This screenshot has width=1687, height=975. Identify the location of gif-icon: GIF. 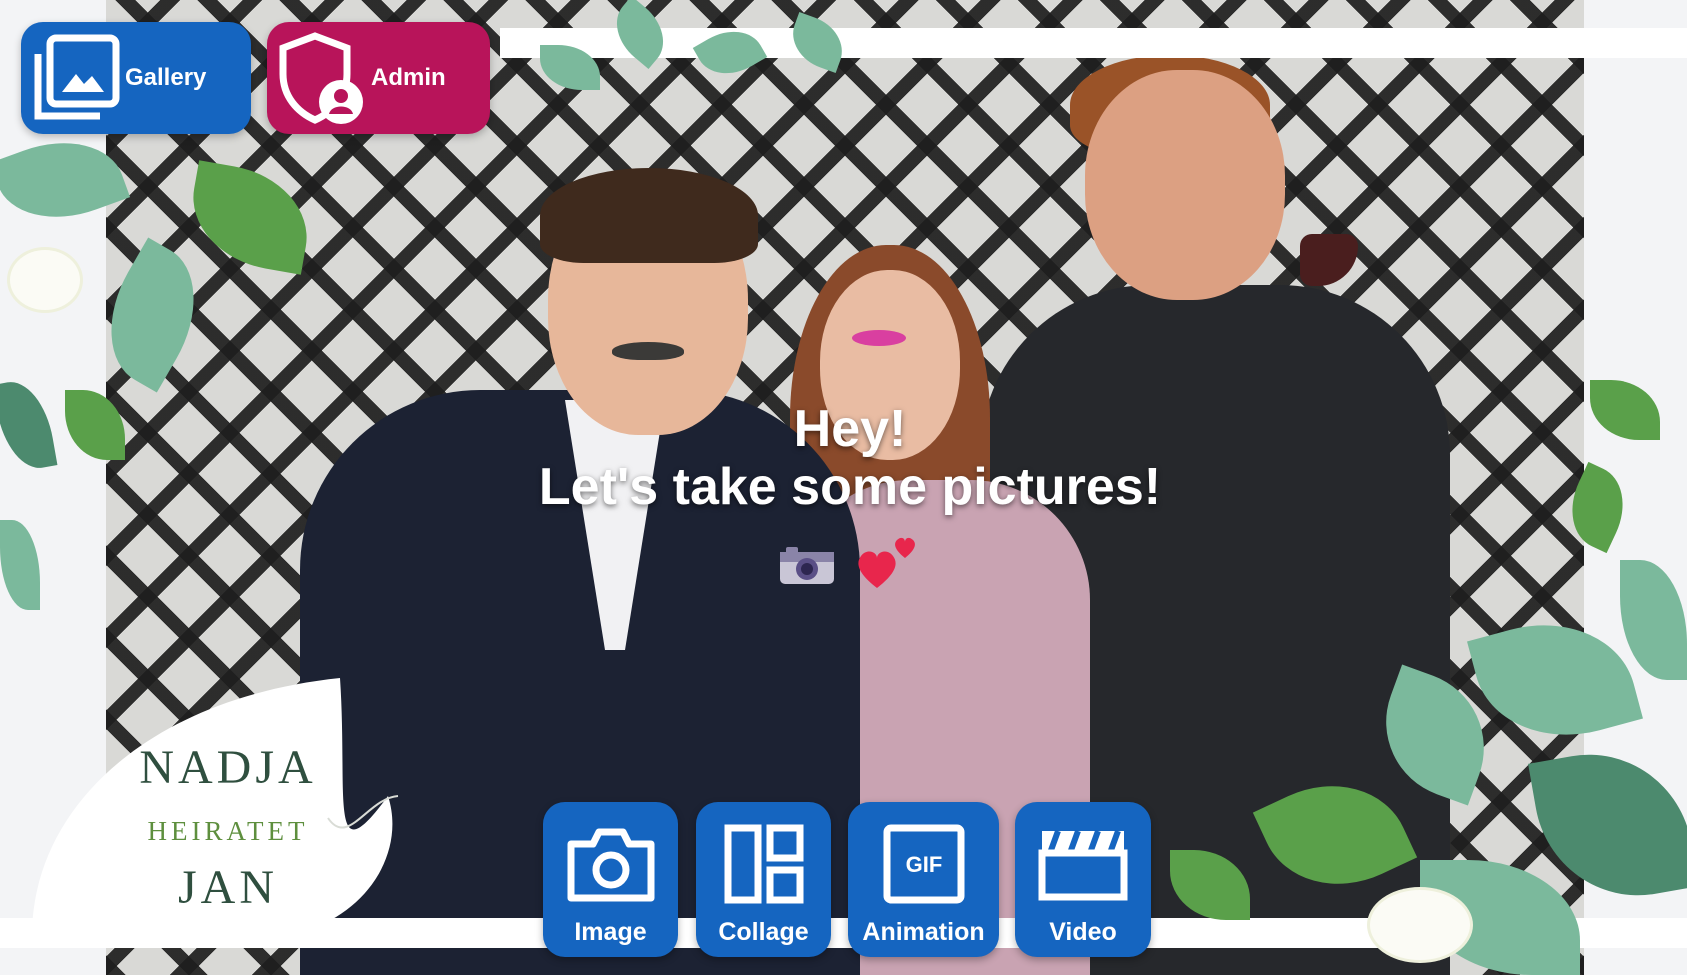
(924, 864).